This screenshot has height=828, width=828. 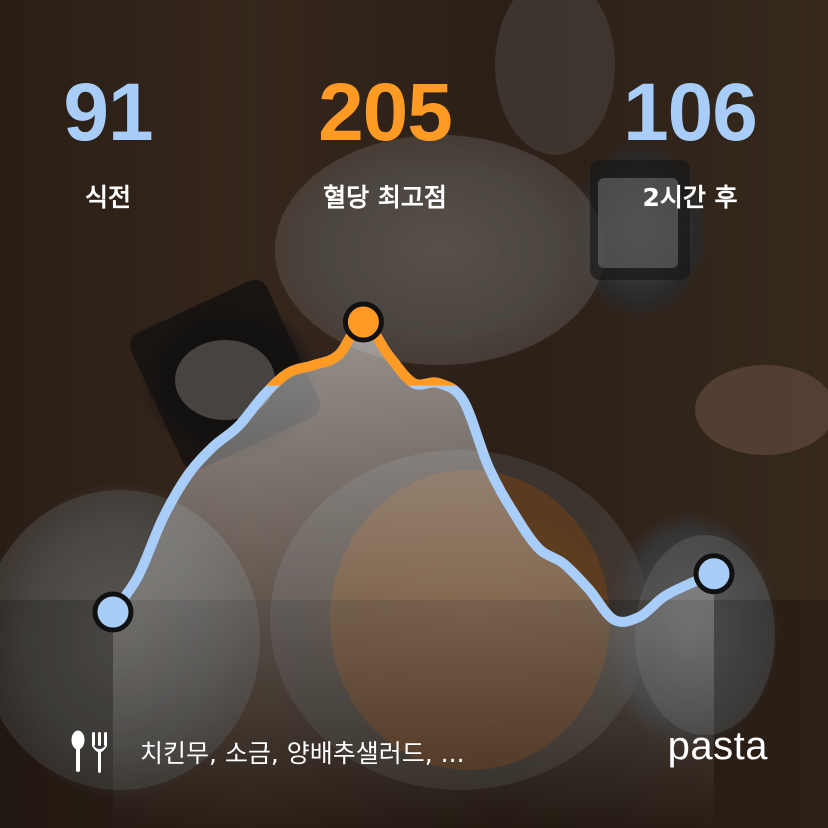 What do you see at coordinates (89, 751) in the screenshot?
I see `fork-knife-icon` at bounding box center [89, 751].